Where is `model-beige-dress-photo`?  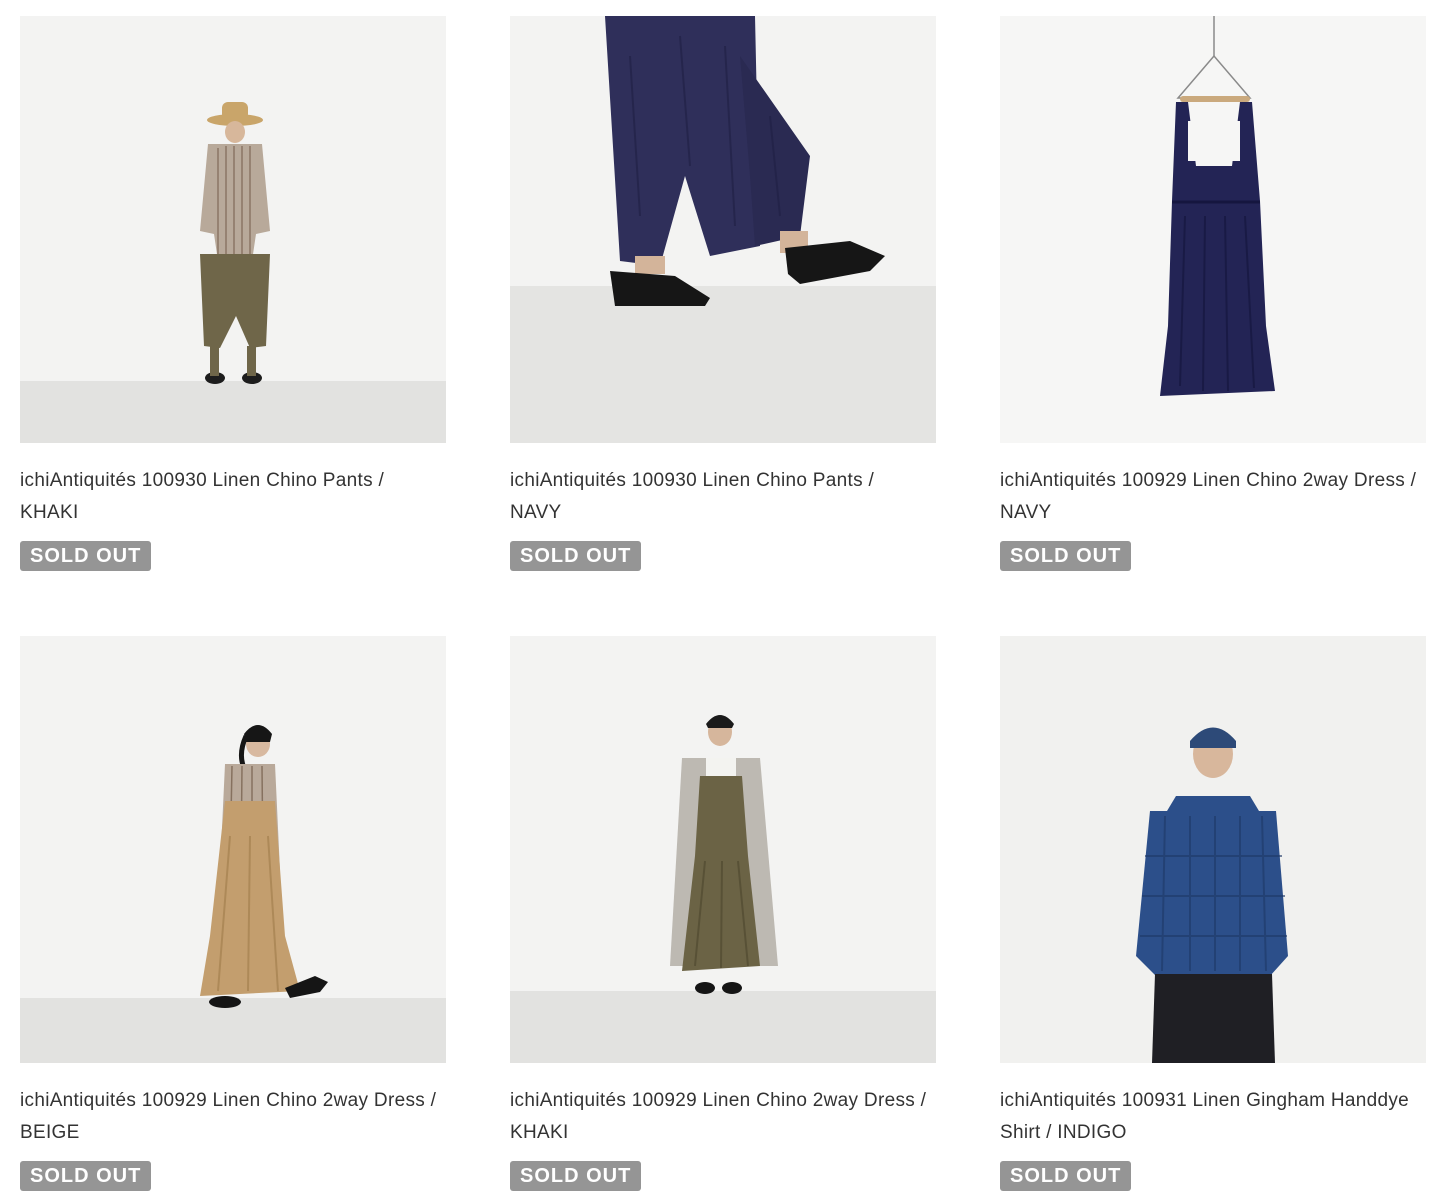 model-beige-dress-photo is located at coordinates (233, 849).